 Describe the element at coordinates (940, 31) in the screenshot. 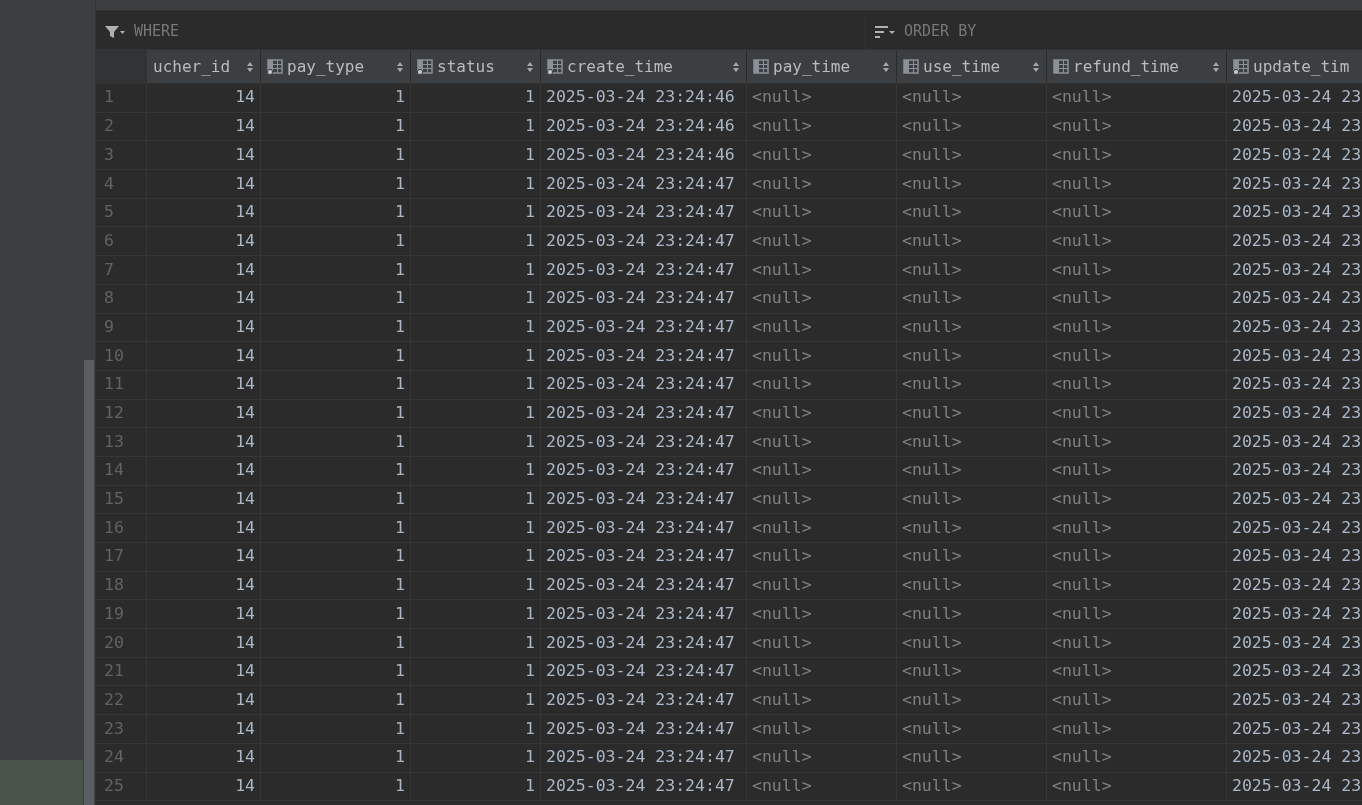

I see `order-by-field: ORDER BY` at that location.